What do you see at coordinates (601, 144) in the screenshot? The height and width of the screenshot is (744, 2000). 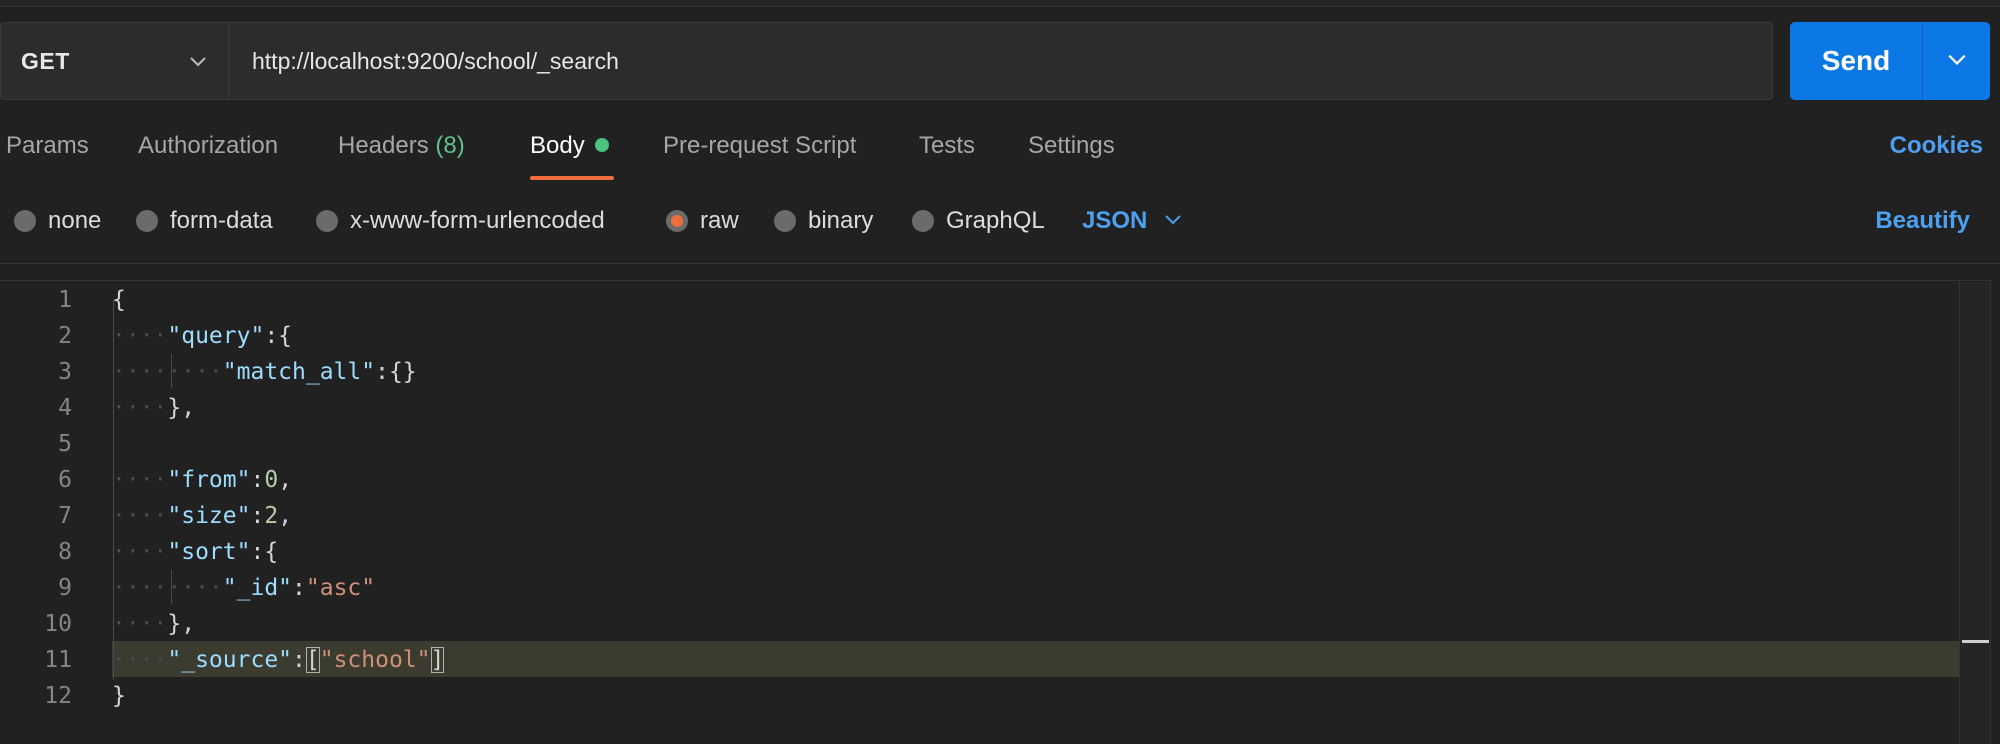 I see `body-indicator-dot` at bounding box center [601, 144].